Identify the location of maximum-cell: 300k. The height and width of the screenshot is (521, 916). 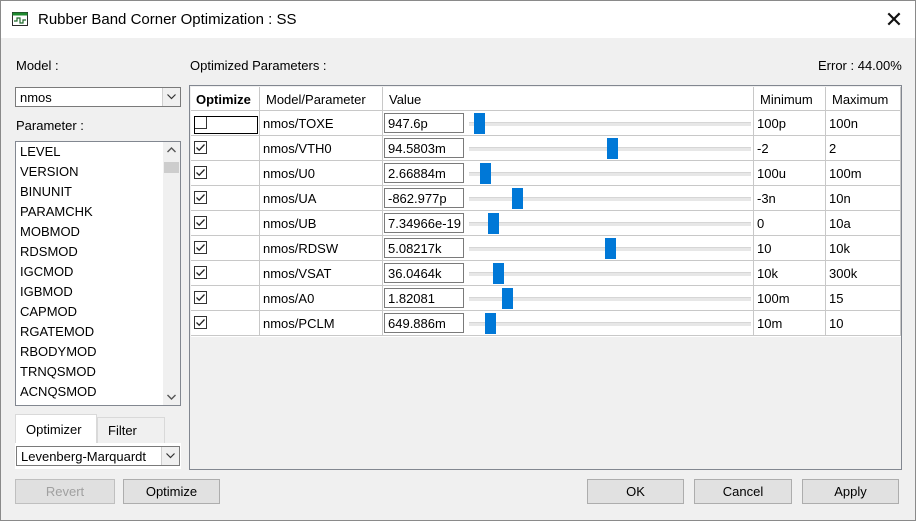
(863, 273).